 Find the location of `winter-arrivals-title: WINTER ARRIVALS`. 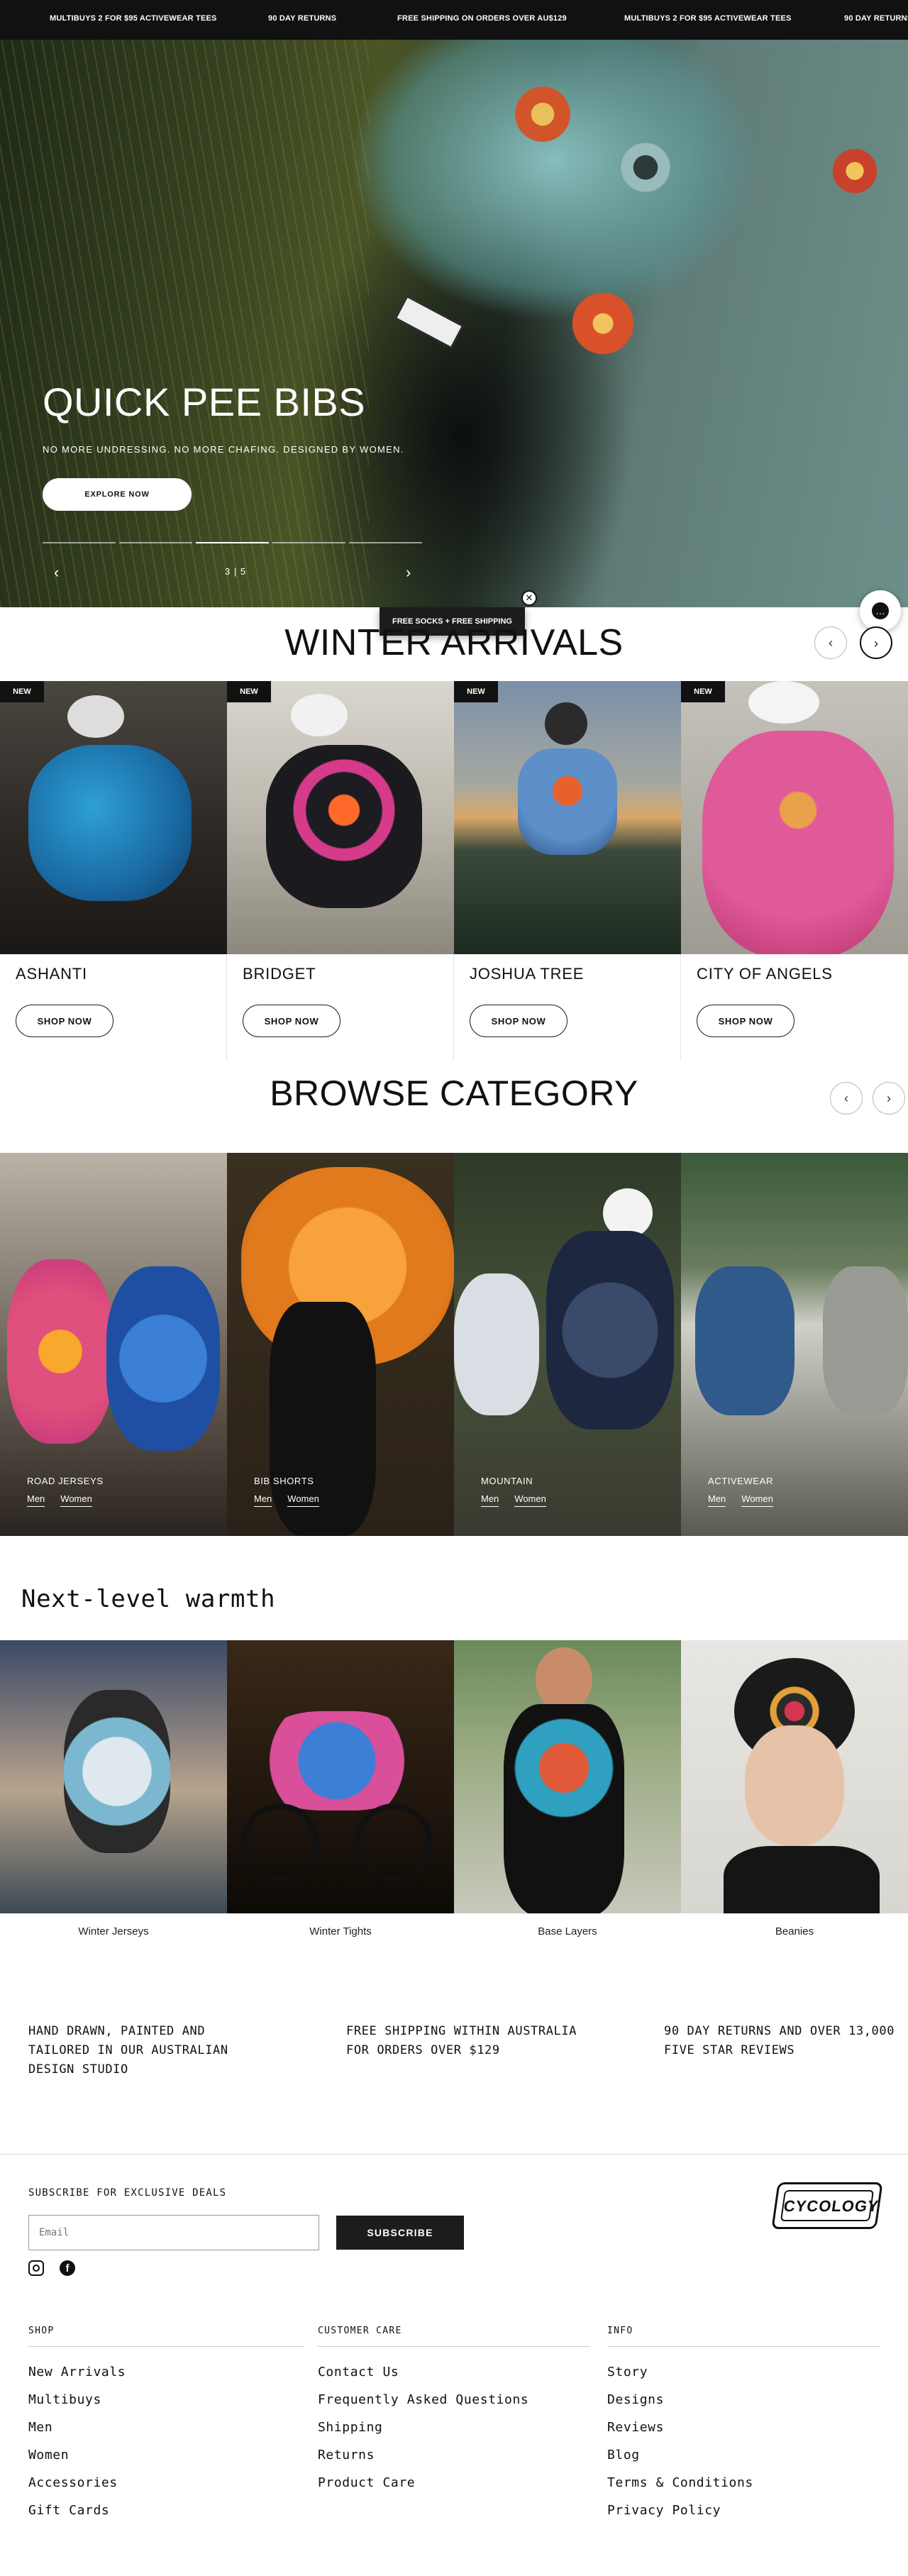

winter-arrivals-title: WINTER ARRIVALS is located at coordinates (454, 642).